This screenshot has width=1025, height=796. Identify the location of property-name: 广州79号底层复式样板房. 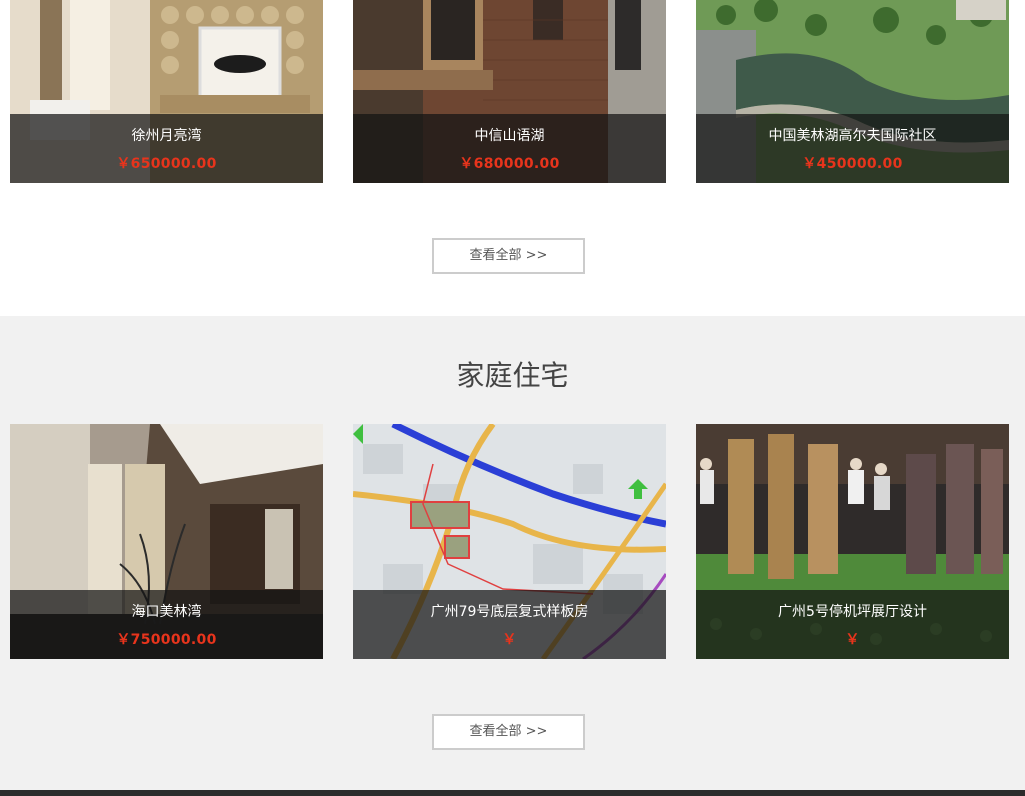
(509, 612).